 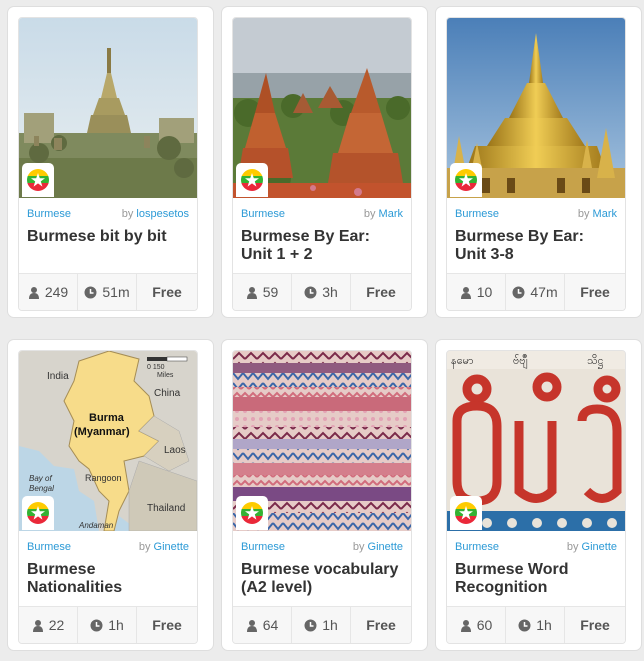 I want to click on time-value: 3h, so click(x=330, y=292).